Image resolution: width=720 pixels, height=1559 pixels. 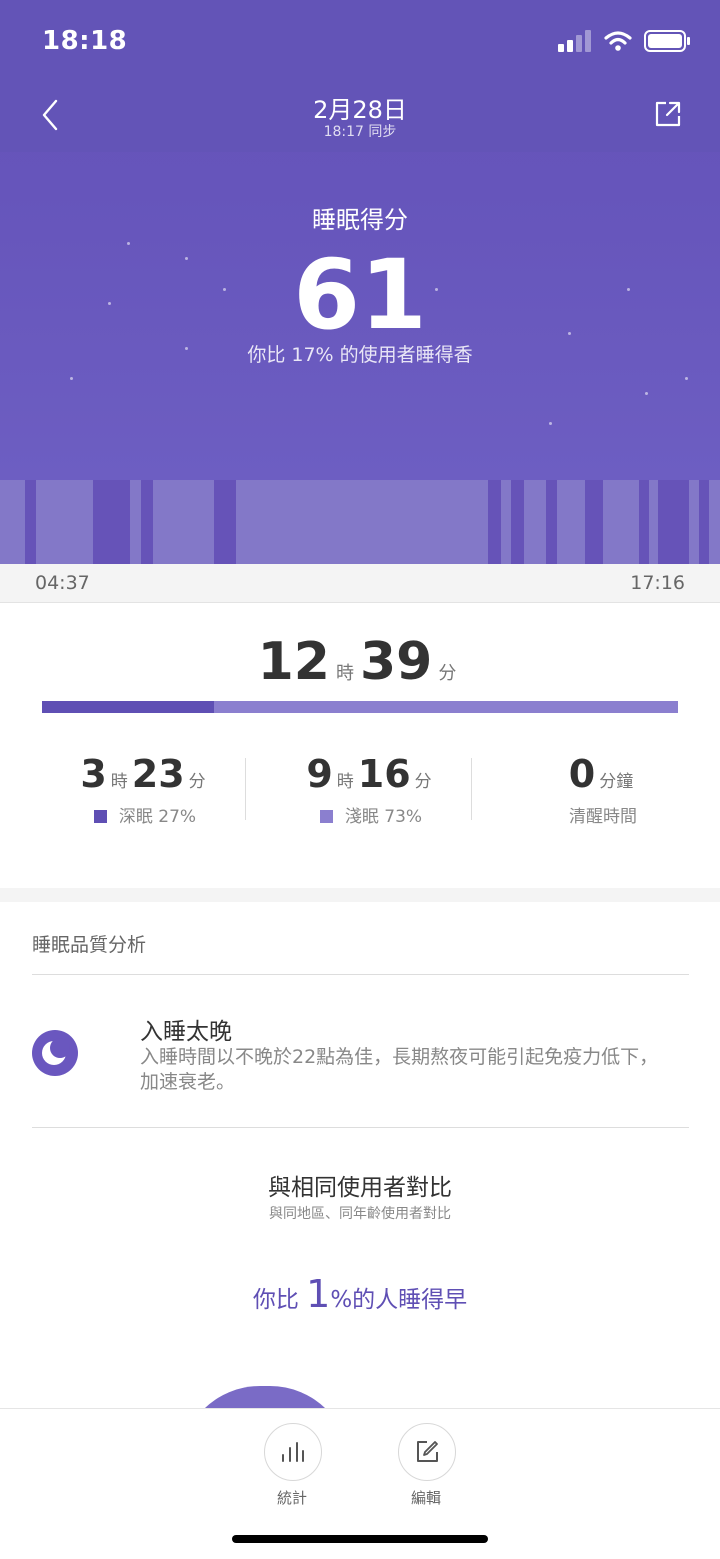 I want to click on analysis-item-title: 入睡太晚, so click(x=186, y=1032).